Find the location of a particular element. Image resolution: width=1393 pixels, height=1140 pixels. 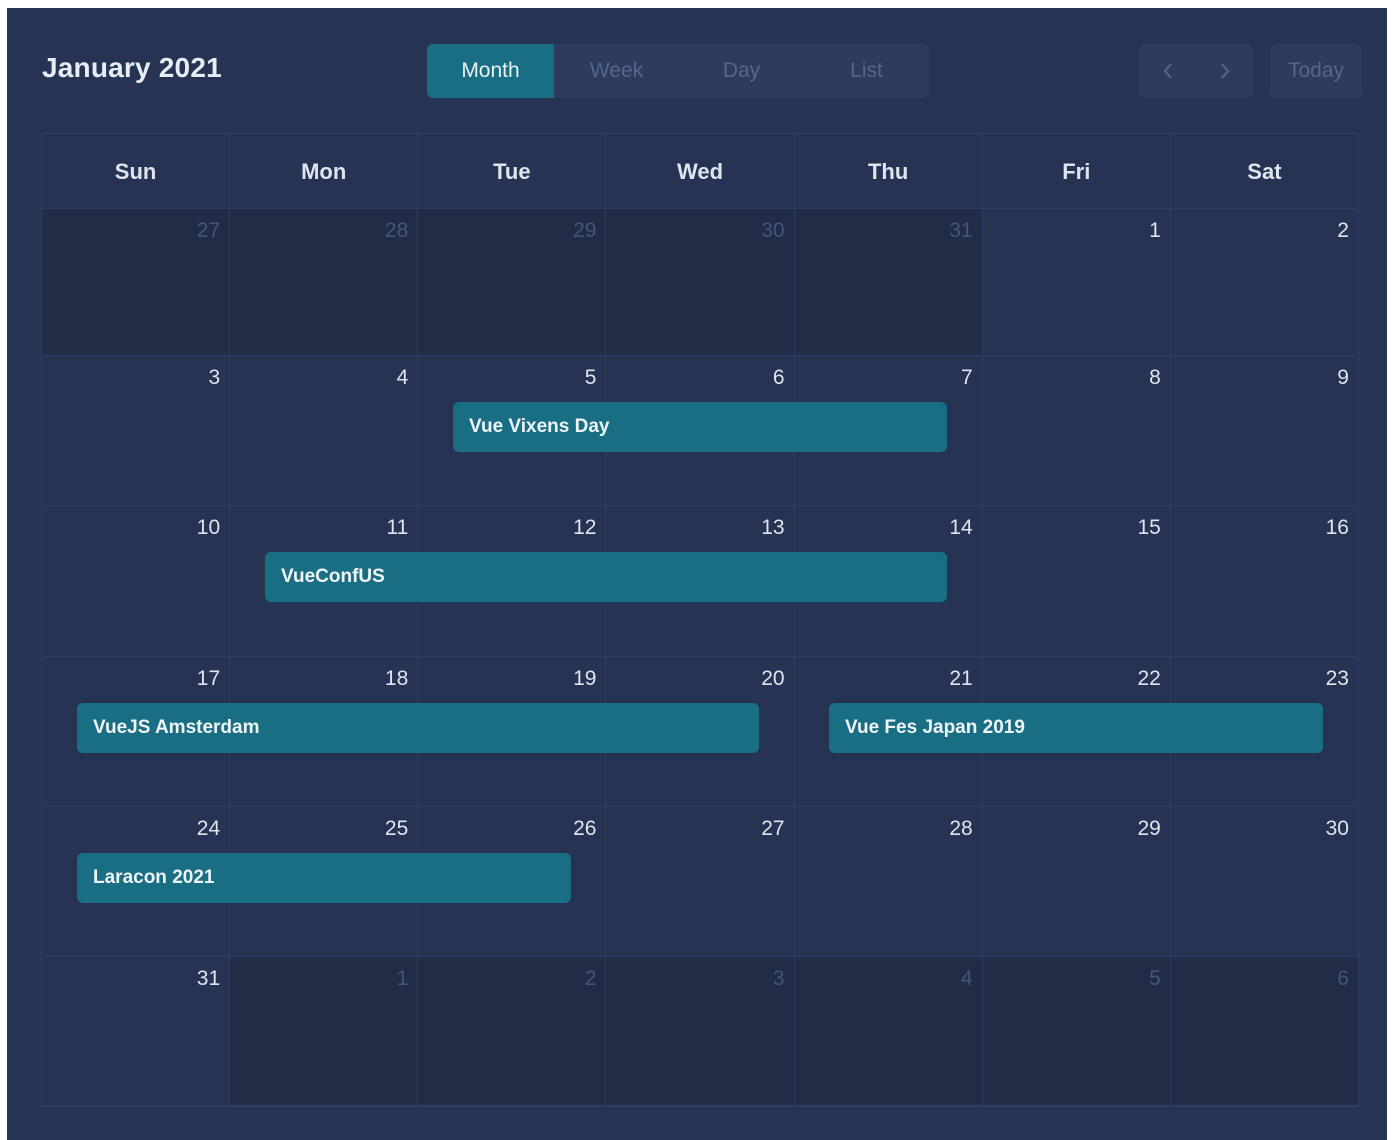

day-cell: 8 is located at coordinates (1076, 430).